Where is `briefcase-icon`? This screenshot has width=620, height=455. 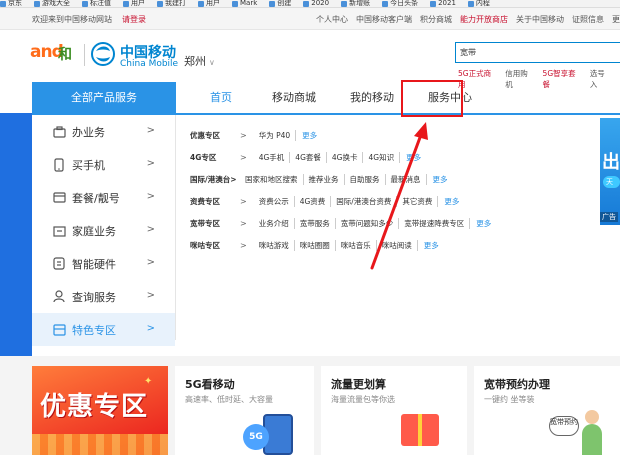
briefcase-icon is located at coordinates (59, 132).